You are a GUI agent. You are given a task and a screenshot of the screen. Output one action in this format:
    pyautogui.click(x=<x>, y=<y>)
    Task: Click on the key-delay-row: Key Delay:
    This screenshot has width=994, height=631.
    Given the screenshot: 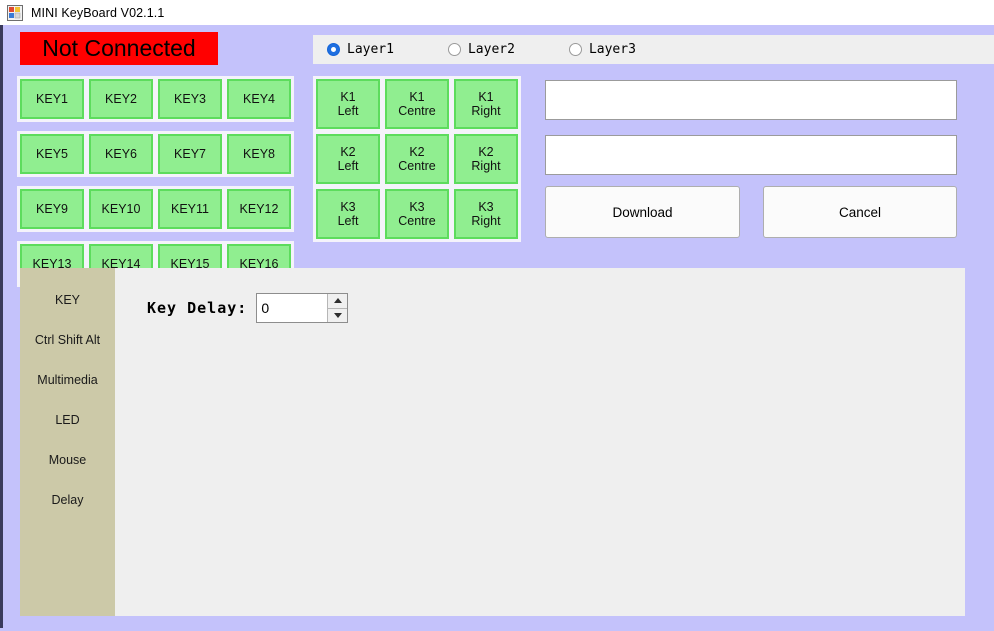 What is the action you would take?
    pyautogui.click(x=248, y=308)
    